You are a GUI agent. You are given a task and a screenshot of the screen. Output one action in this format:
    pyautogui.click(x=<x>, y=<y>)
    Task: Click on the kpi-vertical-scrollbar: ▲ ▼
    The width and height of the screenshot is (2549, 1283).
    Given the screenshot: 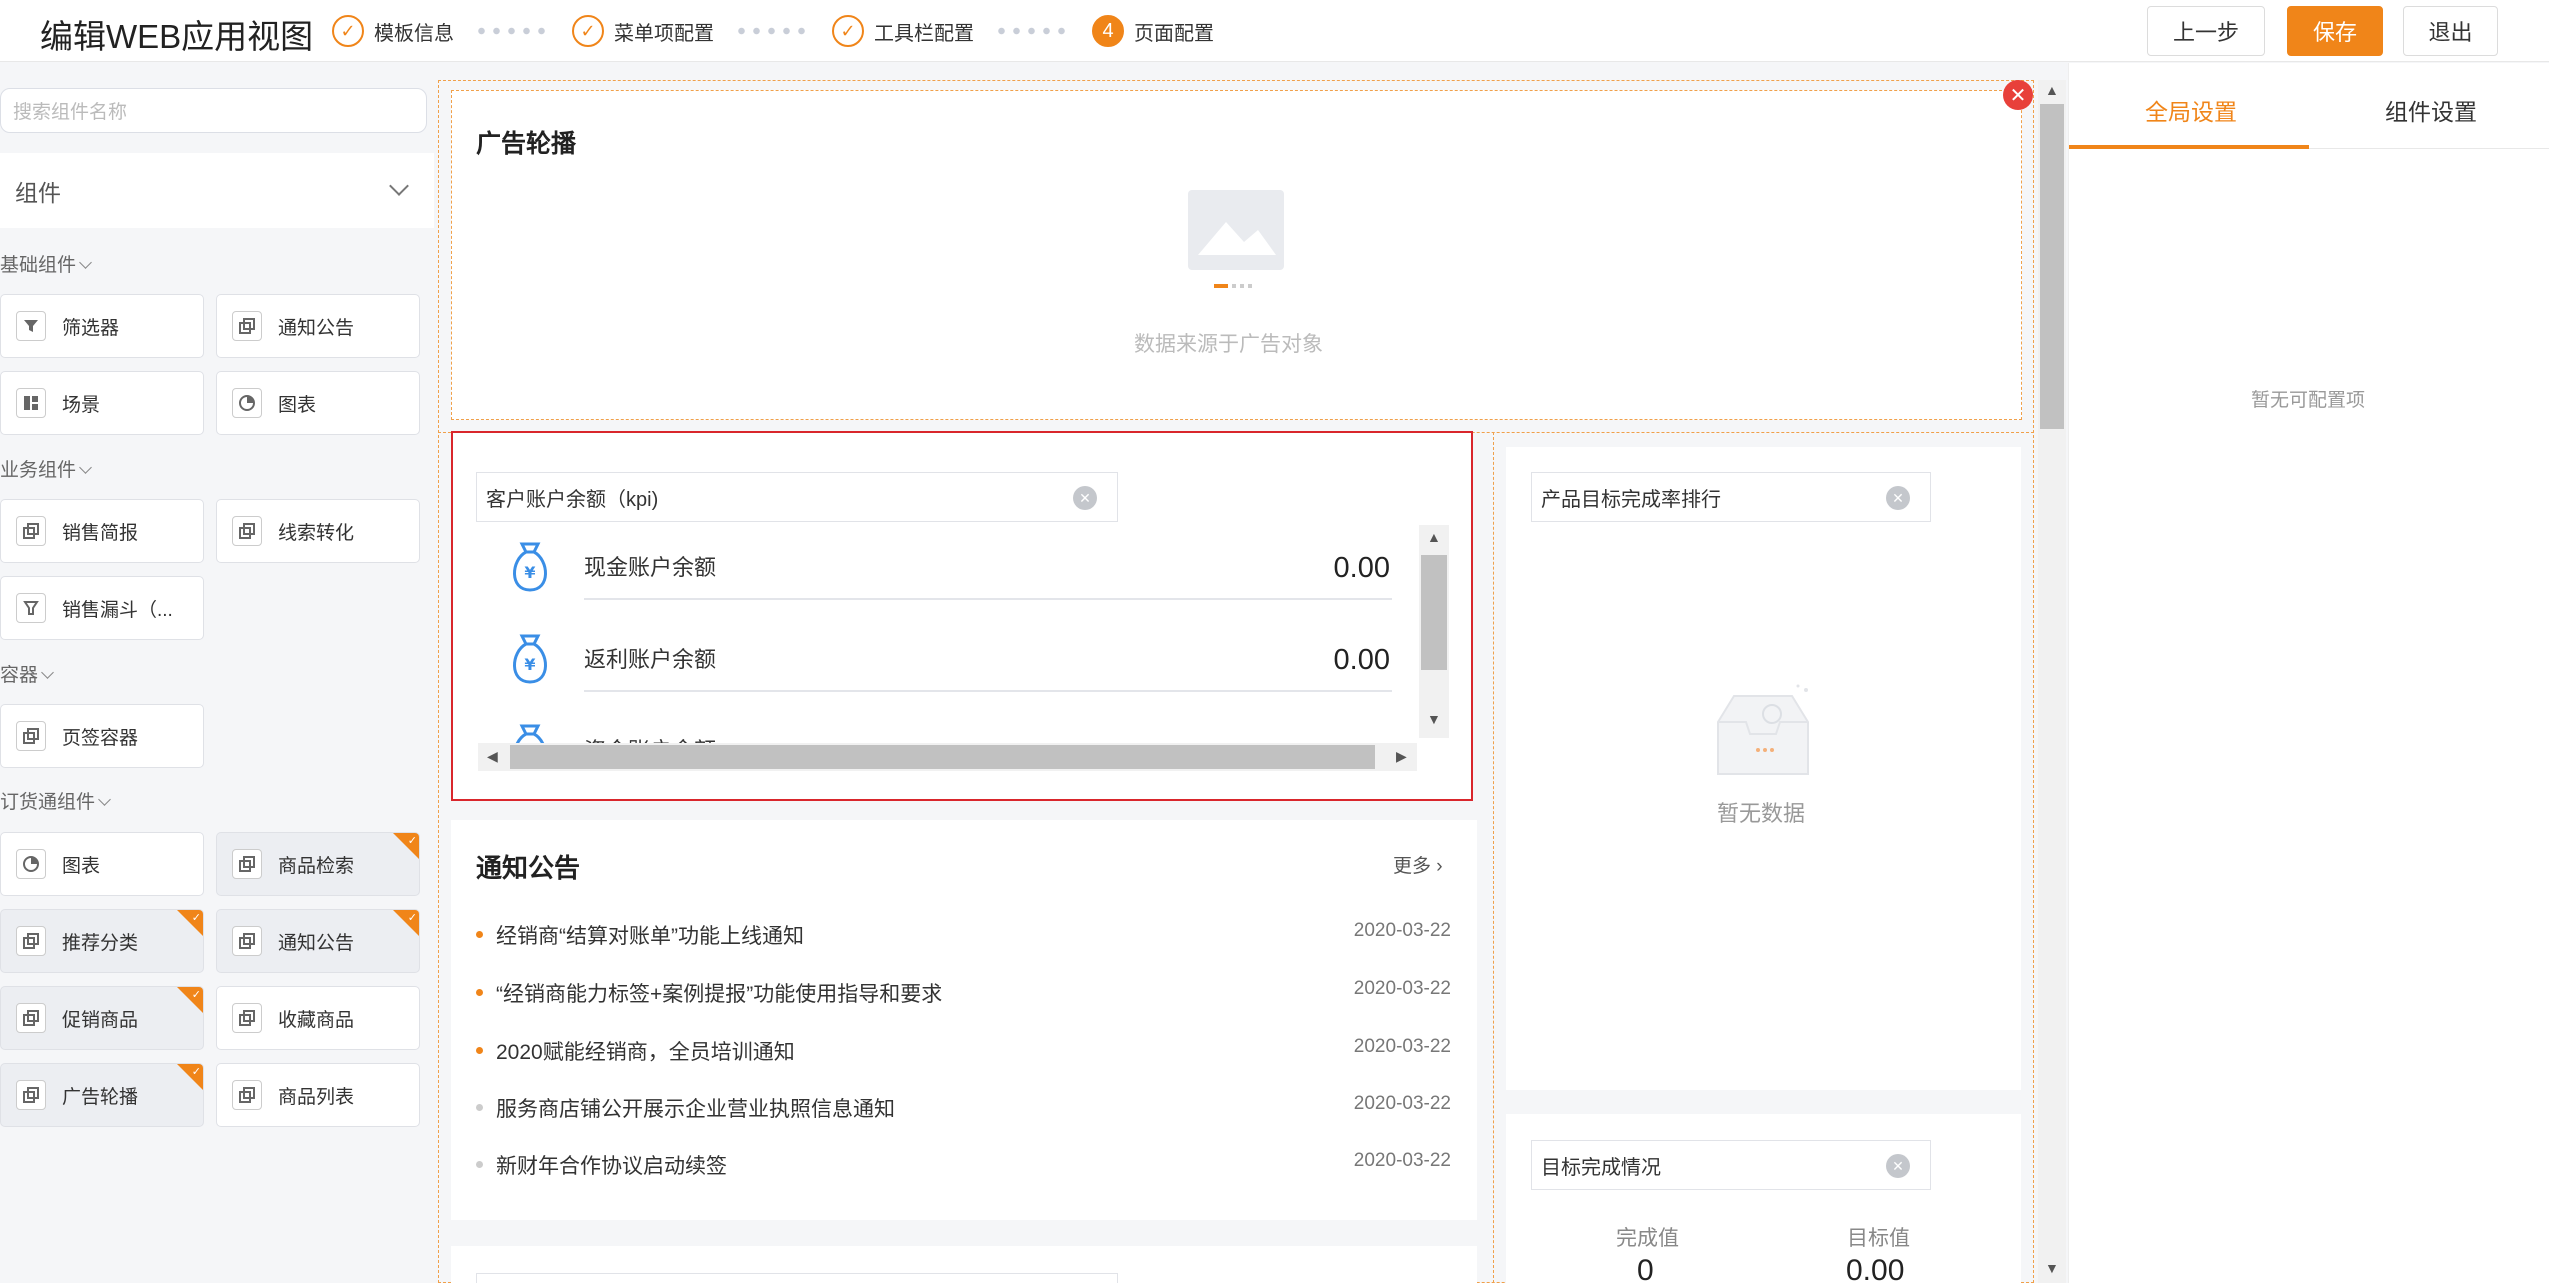 What is the action you would take?
    pyautogui.click(x=1434, y=631)
    